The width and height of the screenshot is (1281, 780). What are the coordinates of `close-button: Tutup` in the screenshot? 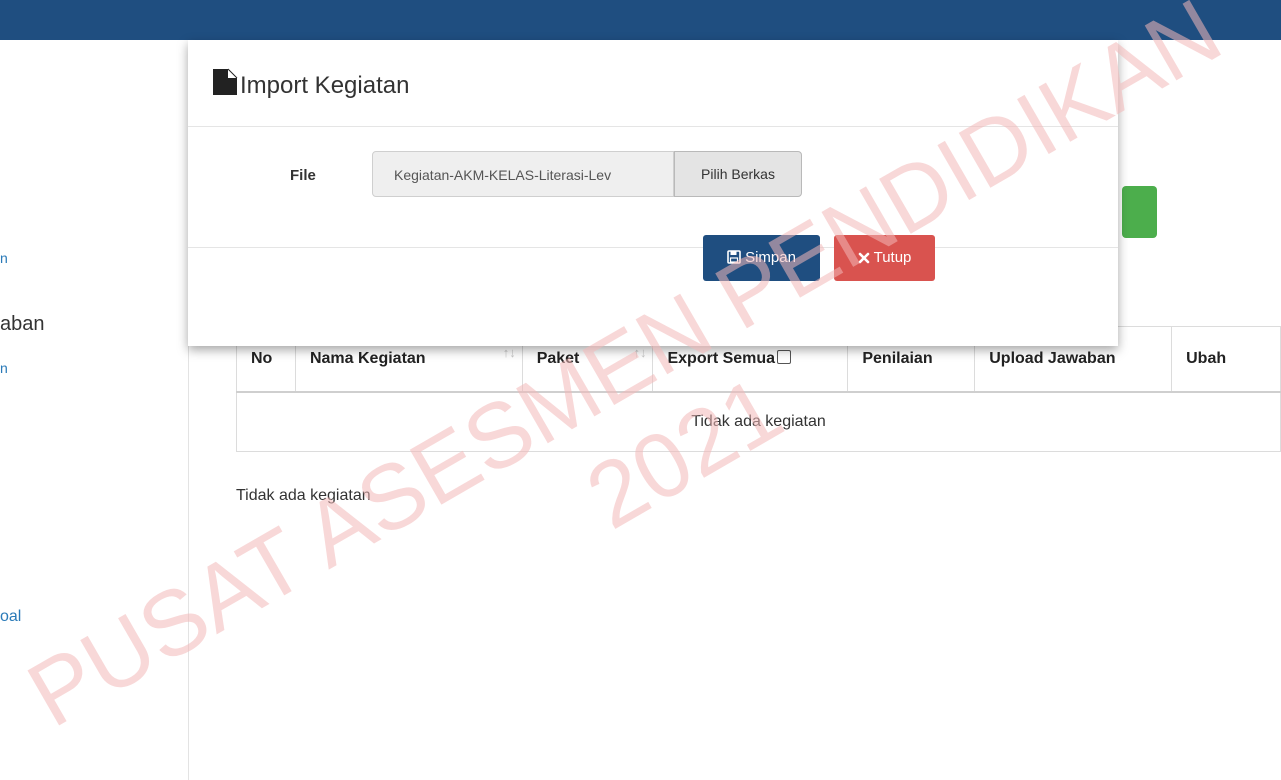 It's located at (884, 258).